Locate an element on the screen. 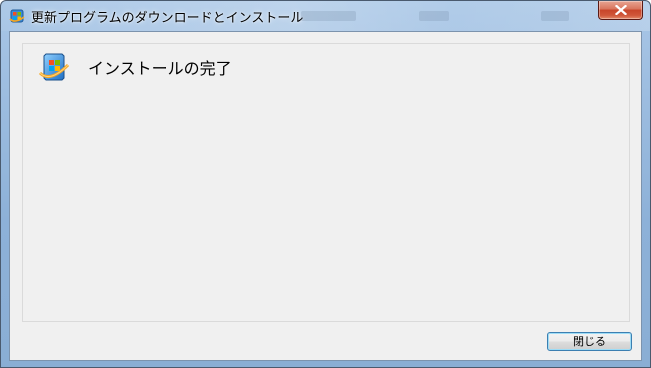 Image resolution: width=651 pixels, height=368 pixels. window-close-button is located at coordinates (620, 10).